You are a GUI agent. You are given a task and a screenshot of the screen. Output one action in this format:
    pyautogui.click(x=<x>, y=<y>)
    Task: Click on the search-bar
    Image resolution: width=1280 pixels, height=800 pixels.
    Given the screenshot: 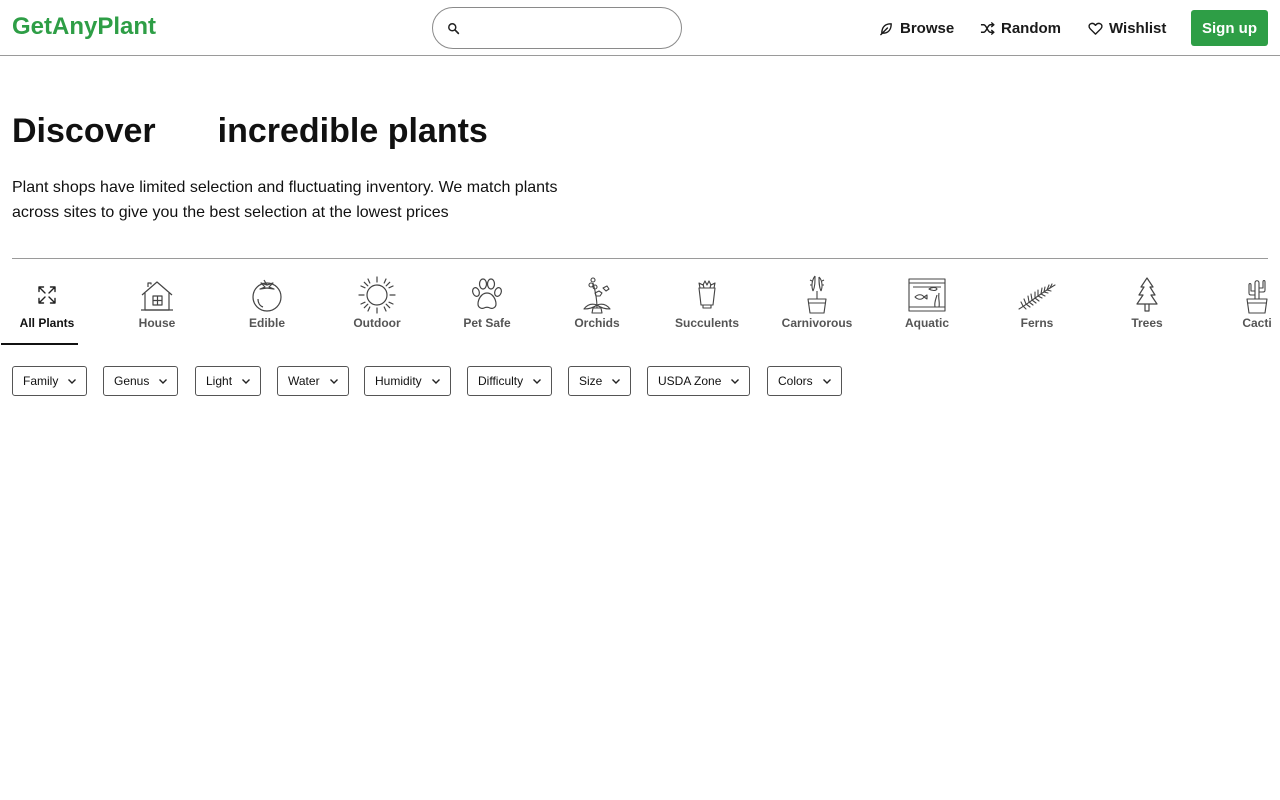 What is the action you would take?
    pyautogui.click(x=557, y=28)
    